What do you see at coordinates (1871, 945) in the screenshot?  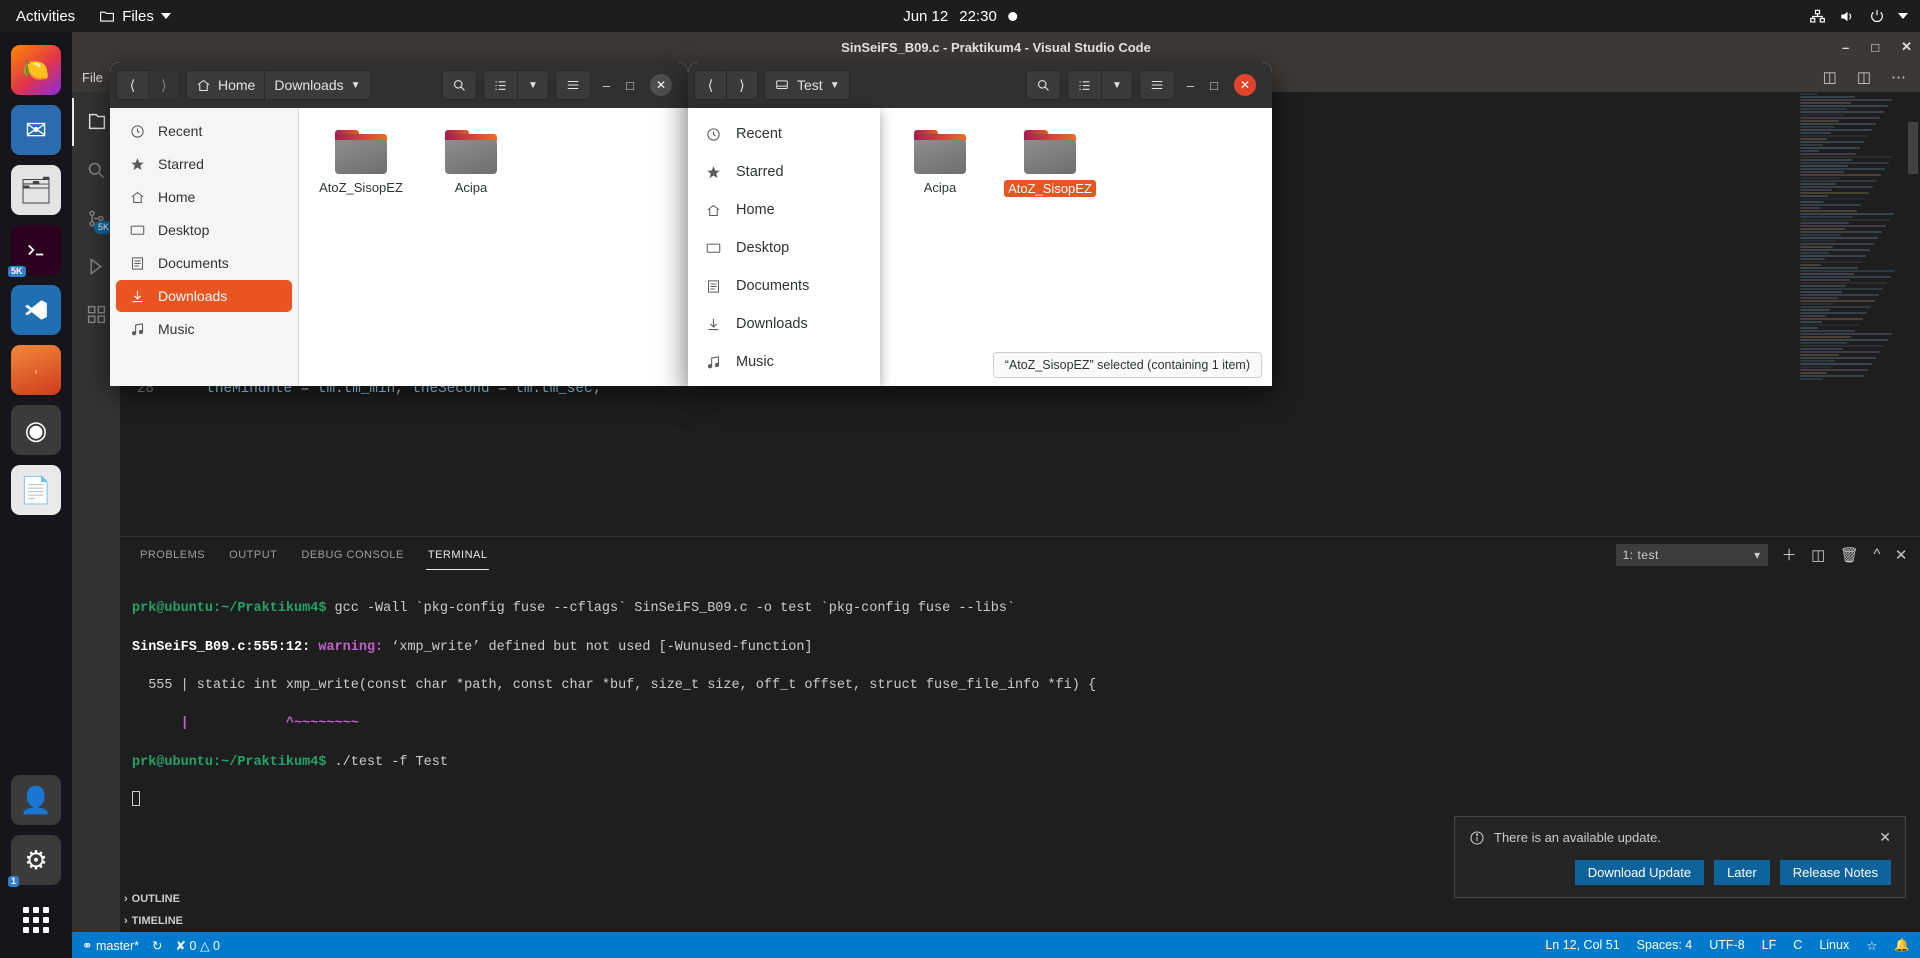 I see `feedback-icon: ☆` at bounding box center [1871, 945].